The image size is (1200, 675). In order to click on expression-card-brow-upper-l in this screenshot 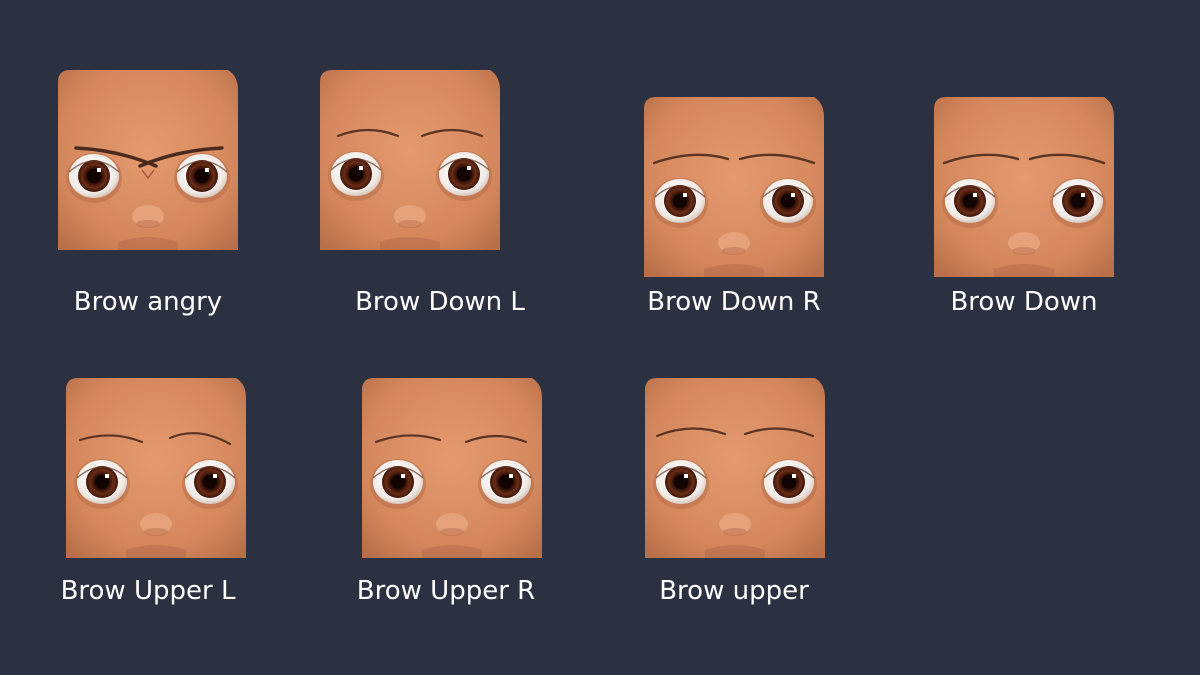, I will do `click(156, 468)`.